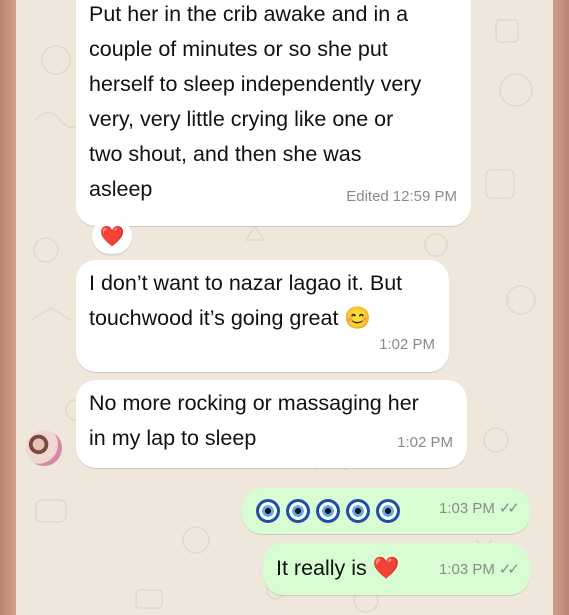  What do you see at coordinates (225, 154) in the screenshot?
I see `message-text-line: two shout, and then she was` at bounding box center [225, 154].